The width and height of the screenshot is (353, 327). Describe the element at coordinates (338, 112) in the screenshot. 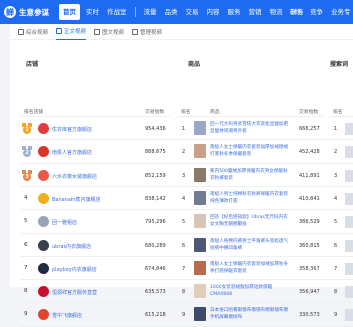

I see `search-rank-header: 排名` at that location.